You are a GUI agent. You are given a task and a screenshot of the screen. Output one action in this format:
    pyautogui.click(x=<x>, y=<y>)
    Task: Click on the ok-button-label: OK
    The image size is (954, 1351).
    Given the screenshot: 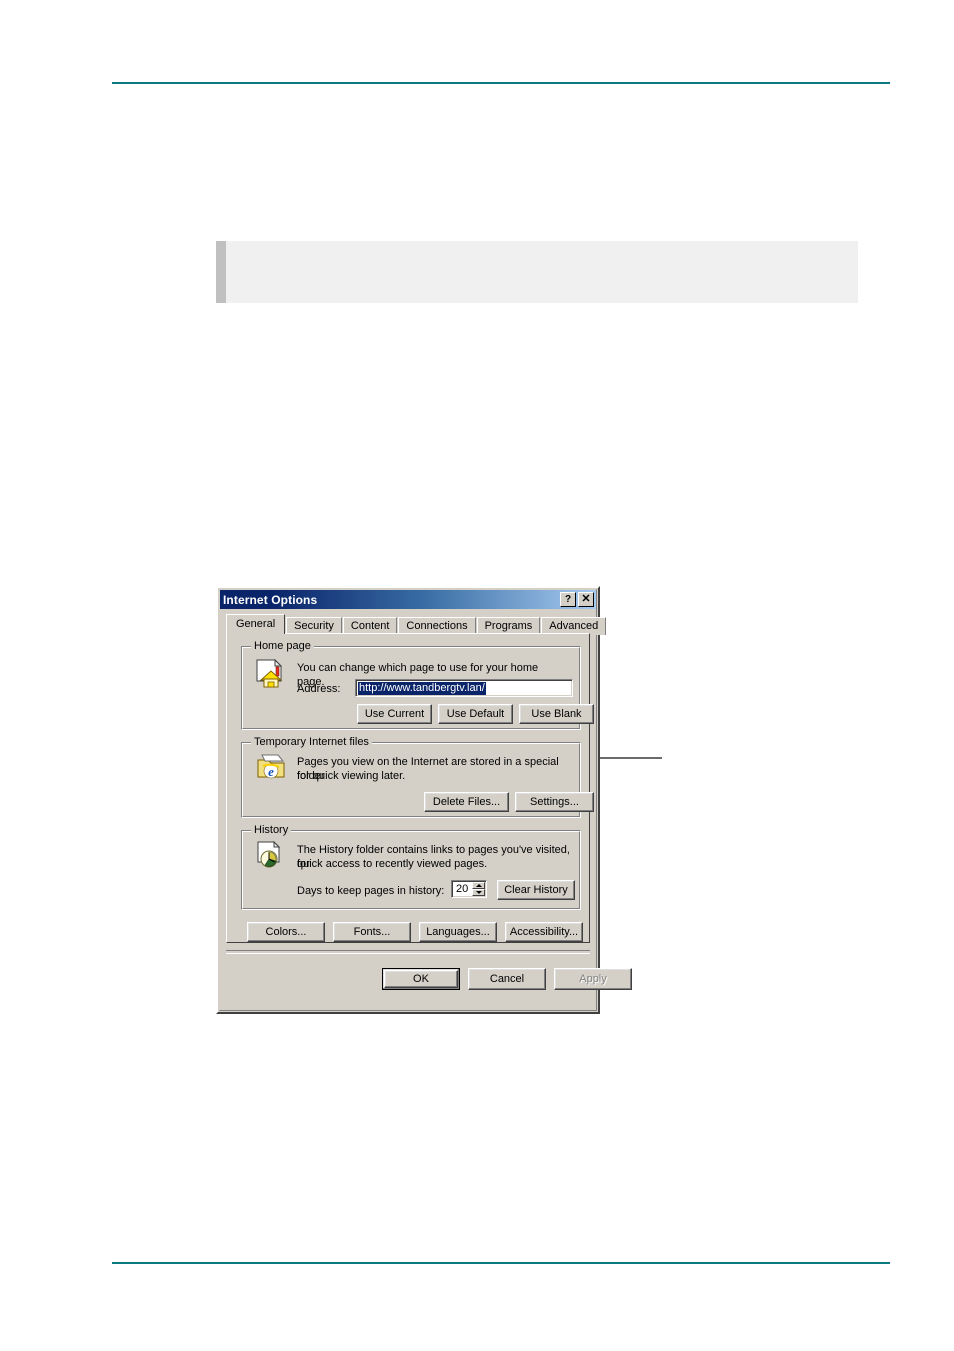 What is the action you would take?
    pyautogui.click(x=421, y=978)
    